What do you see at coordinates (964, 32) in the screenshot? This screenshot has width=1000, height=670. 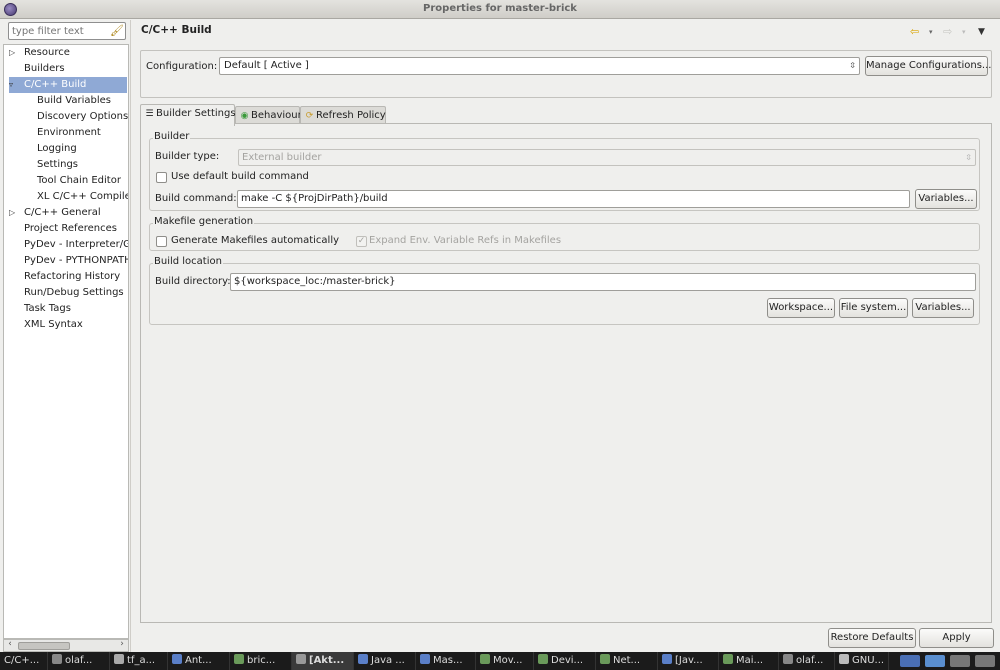 I see `forward-menu-icon: ▾` at bounding box center [964, 32].